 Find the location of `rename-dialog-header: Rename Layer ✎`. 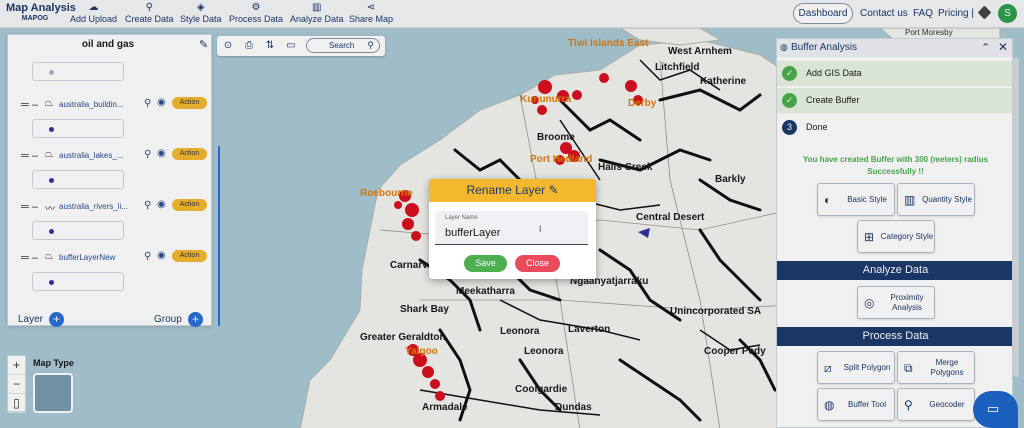

rename-dialog-header: Rename Layer ✎ is located at coordinates (512, 190).